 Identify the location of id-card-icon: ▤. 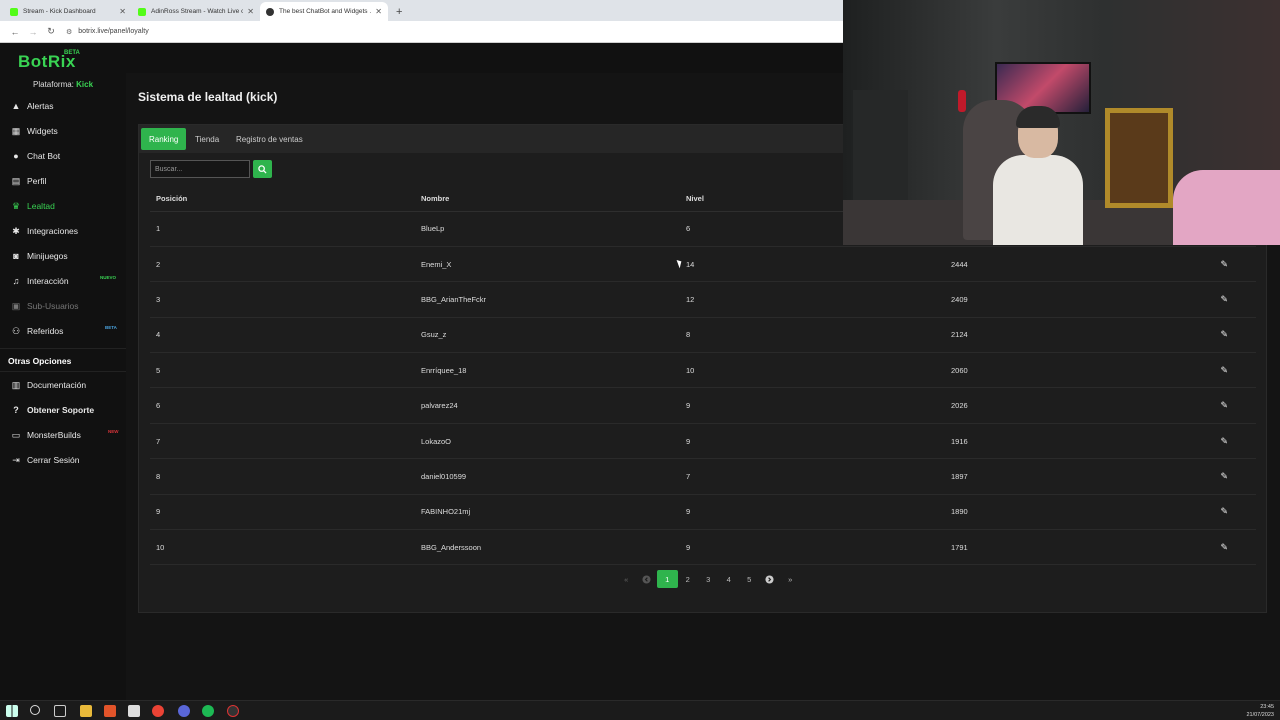
(16, 180).